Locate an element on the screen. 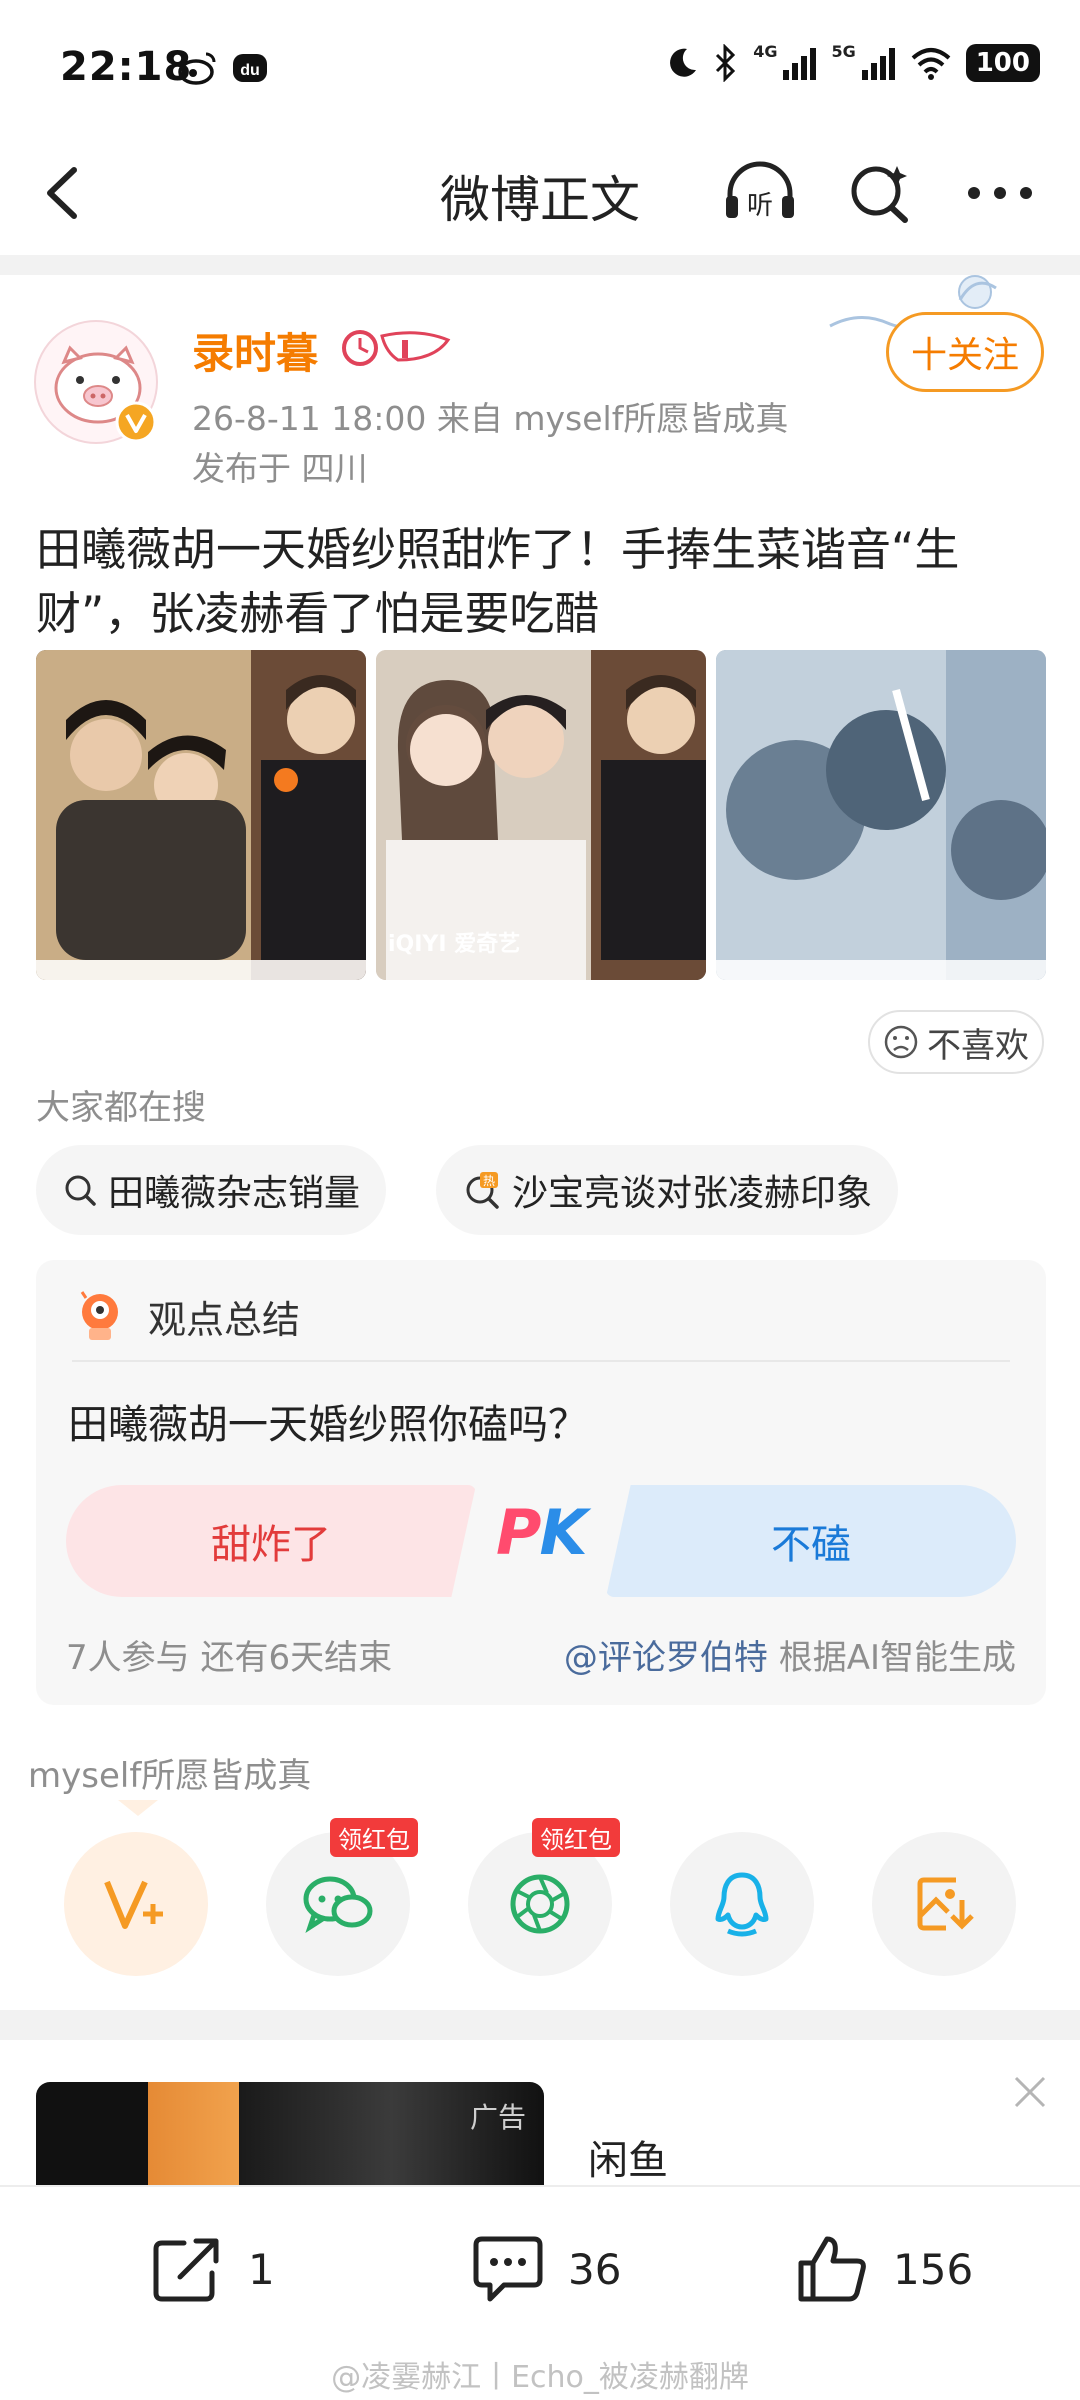  dislike-button: 不喜欢 is located at coordinates (956, 1042).